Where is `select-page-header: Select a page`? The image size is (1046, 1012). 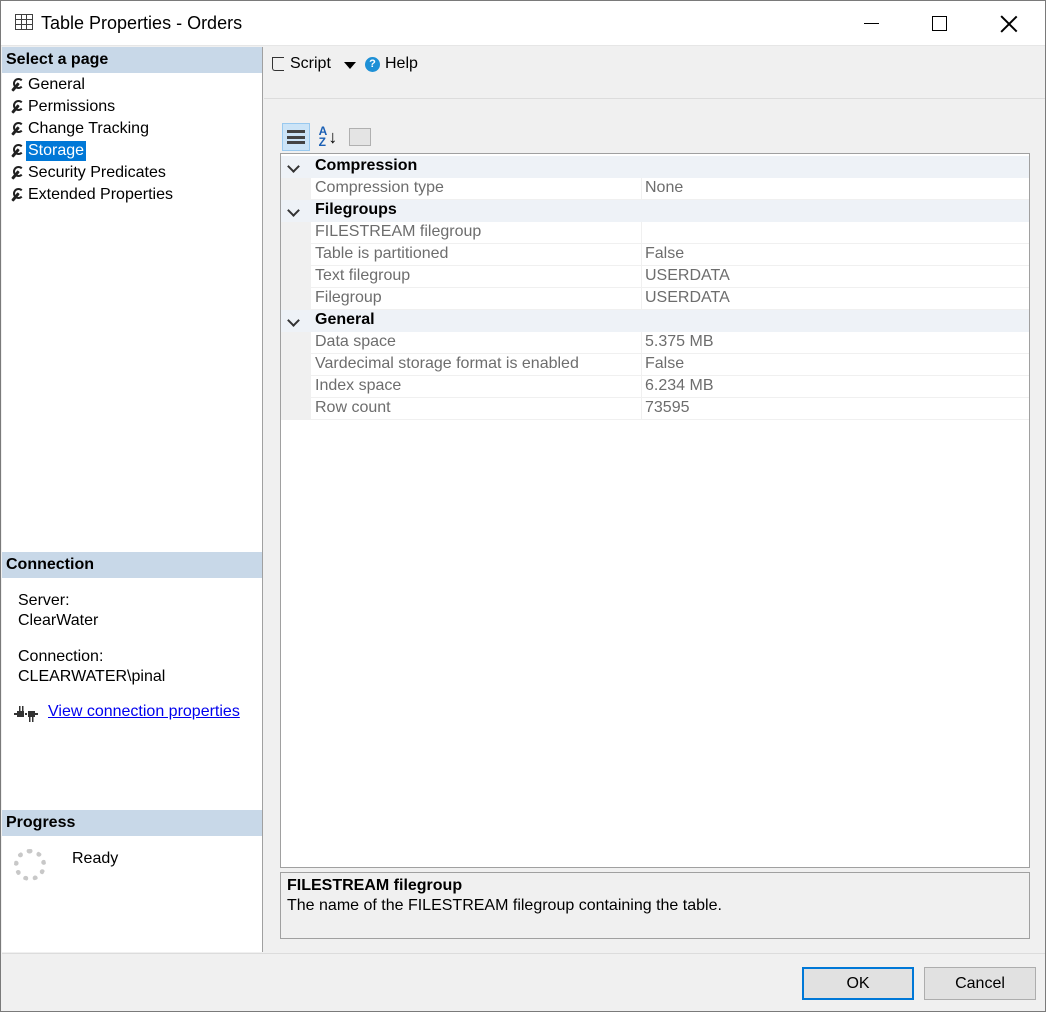
select-page-header: Select a page is located at coordinates (132, 60).